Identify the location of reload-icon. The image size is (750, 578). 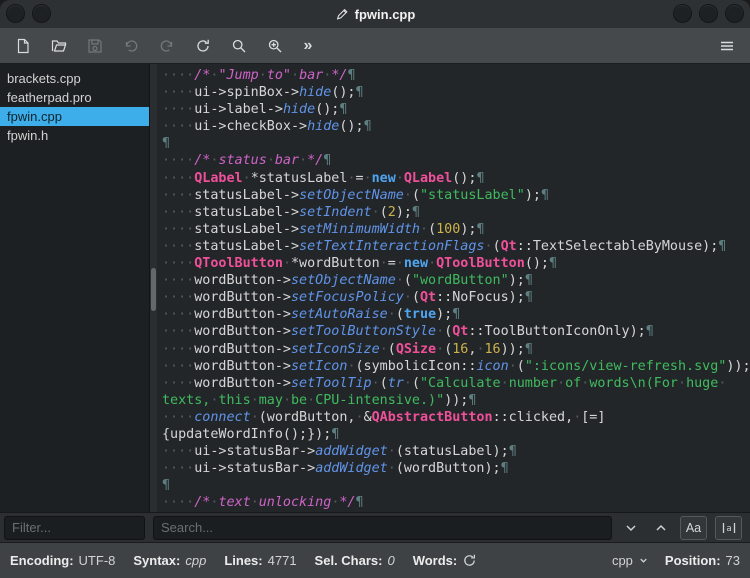
(203, 45).